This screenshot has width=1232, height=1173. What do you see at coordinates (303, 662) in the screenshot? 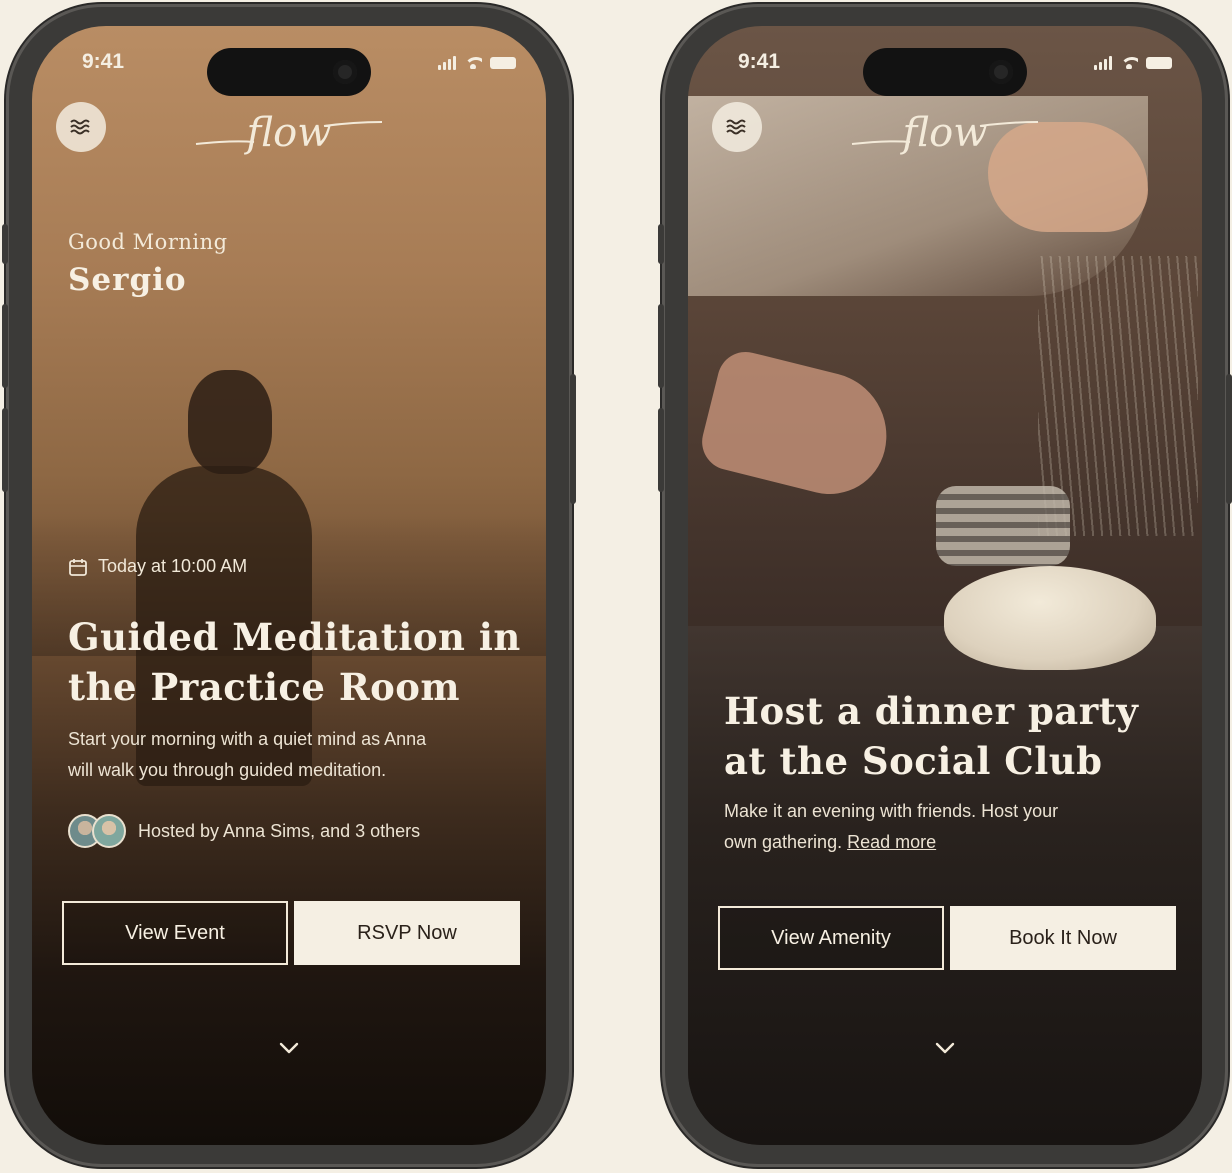
I see `event-title: Guided Meditation in the Practice Room` at bounding box center [303, 662].